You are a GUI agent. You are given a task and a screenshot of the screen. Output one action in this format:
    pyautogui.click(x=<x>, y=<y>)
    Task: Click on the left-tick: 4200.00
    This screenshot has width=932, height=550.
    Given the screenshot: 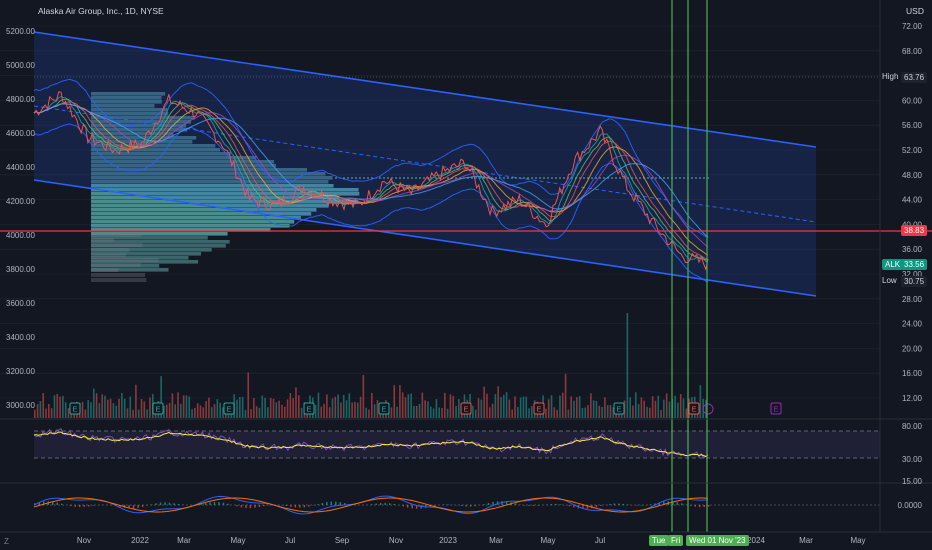 What is the action you would take?
    pyautogui.click(x=20, y=201)
    